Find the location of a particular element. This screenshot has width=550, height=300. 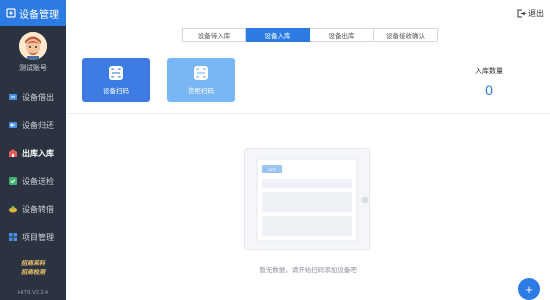

tab-inbound: 设备入库 is located at coordinates (278, 35).